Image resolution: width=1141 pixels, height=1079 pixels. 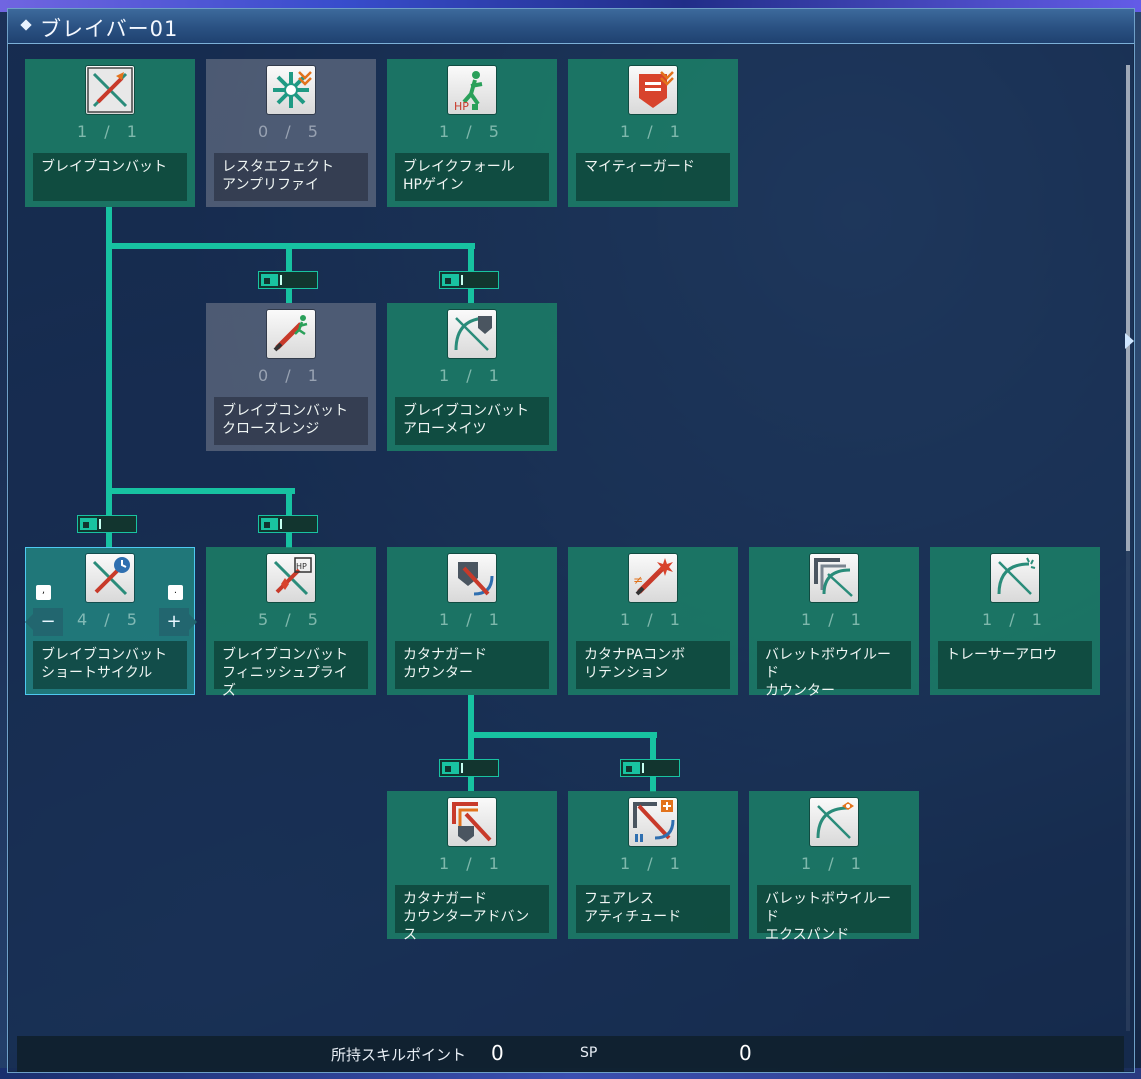 What do you see at coordinates (653, 822) in the screenshot?
I see `fearless-icon` at bounding box center [653, 822].